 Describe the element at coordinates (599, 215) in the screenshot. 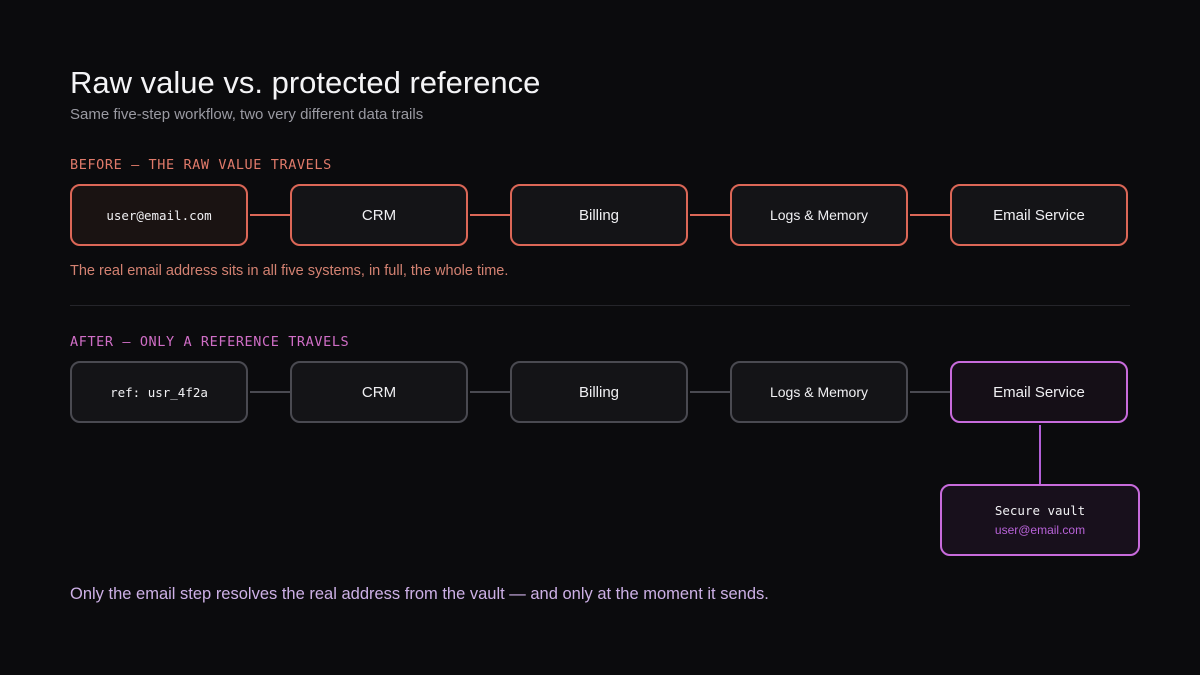

I see `before-step-billing: Billing` at that location.